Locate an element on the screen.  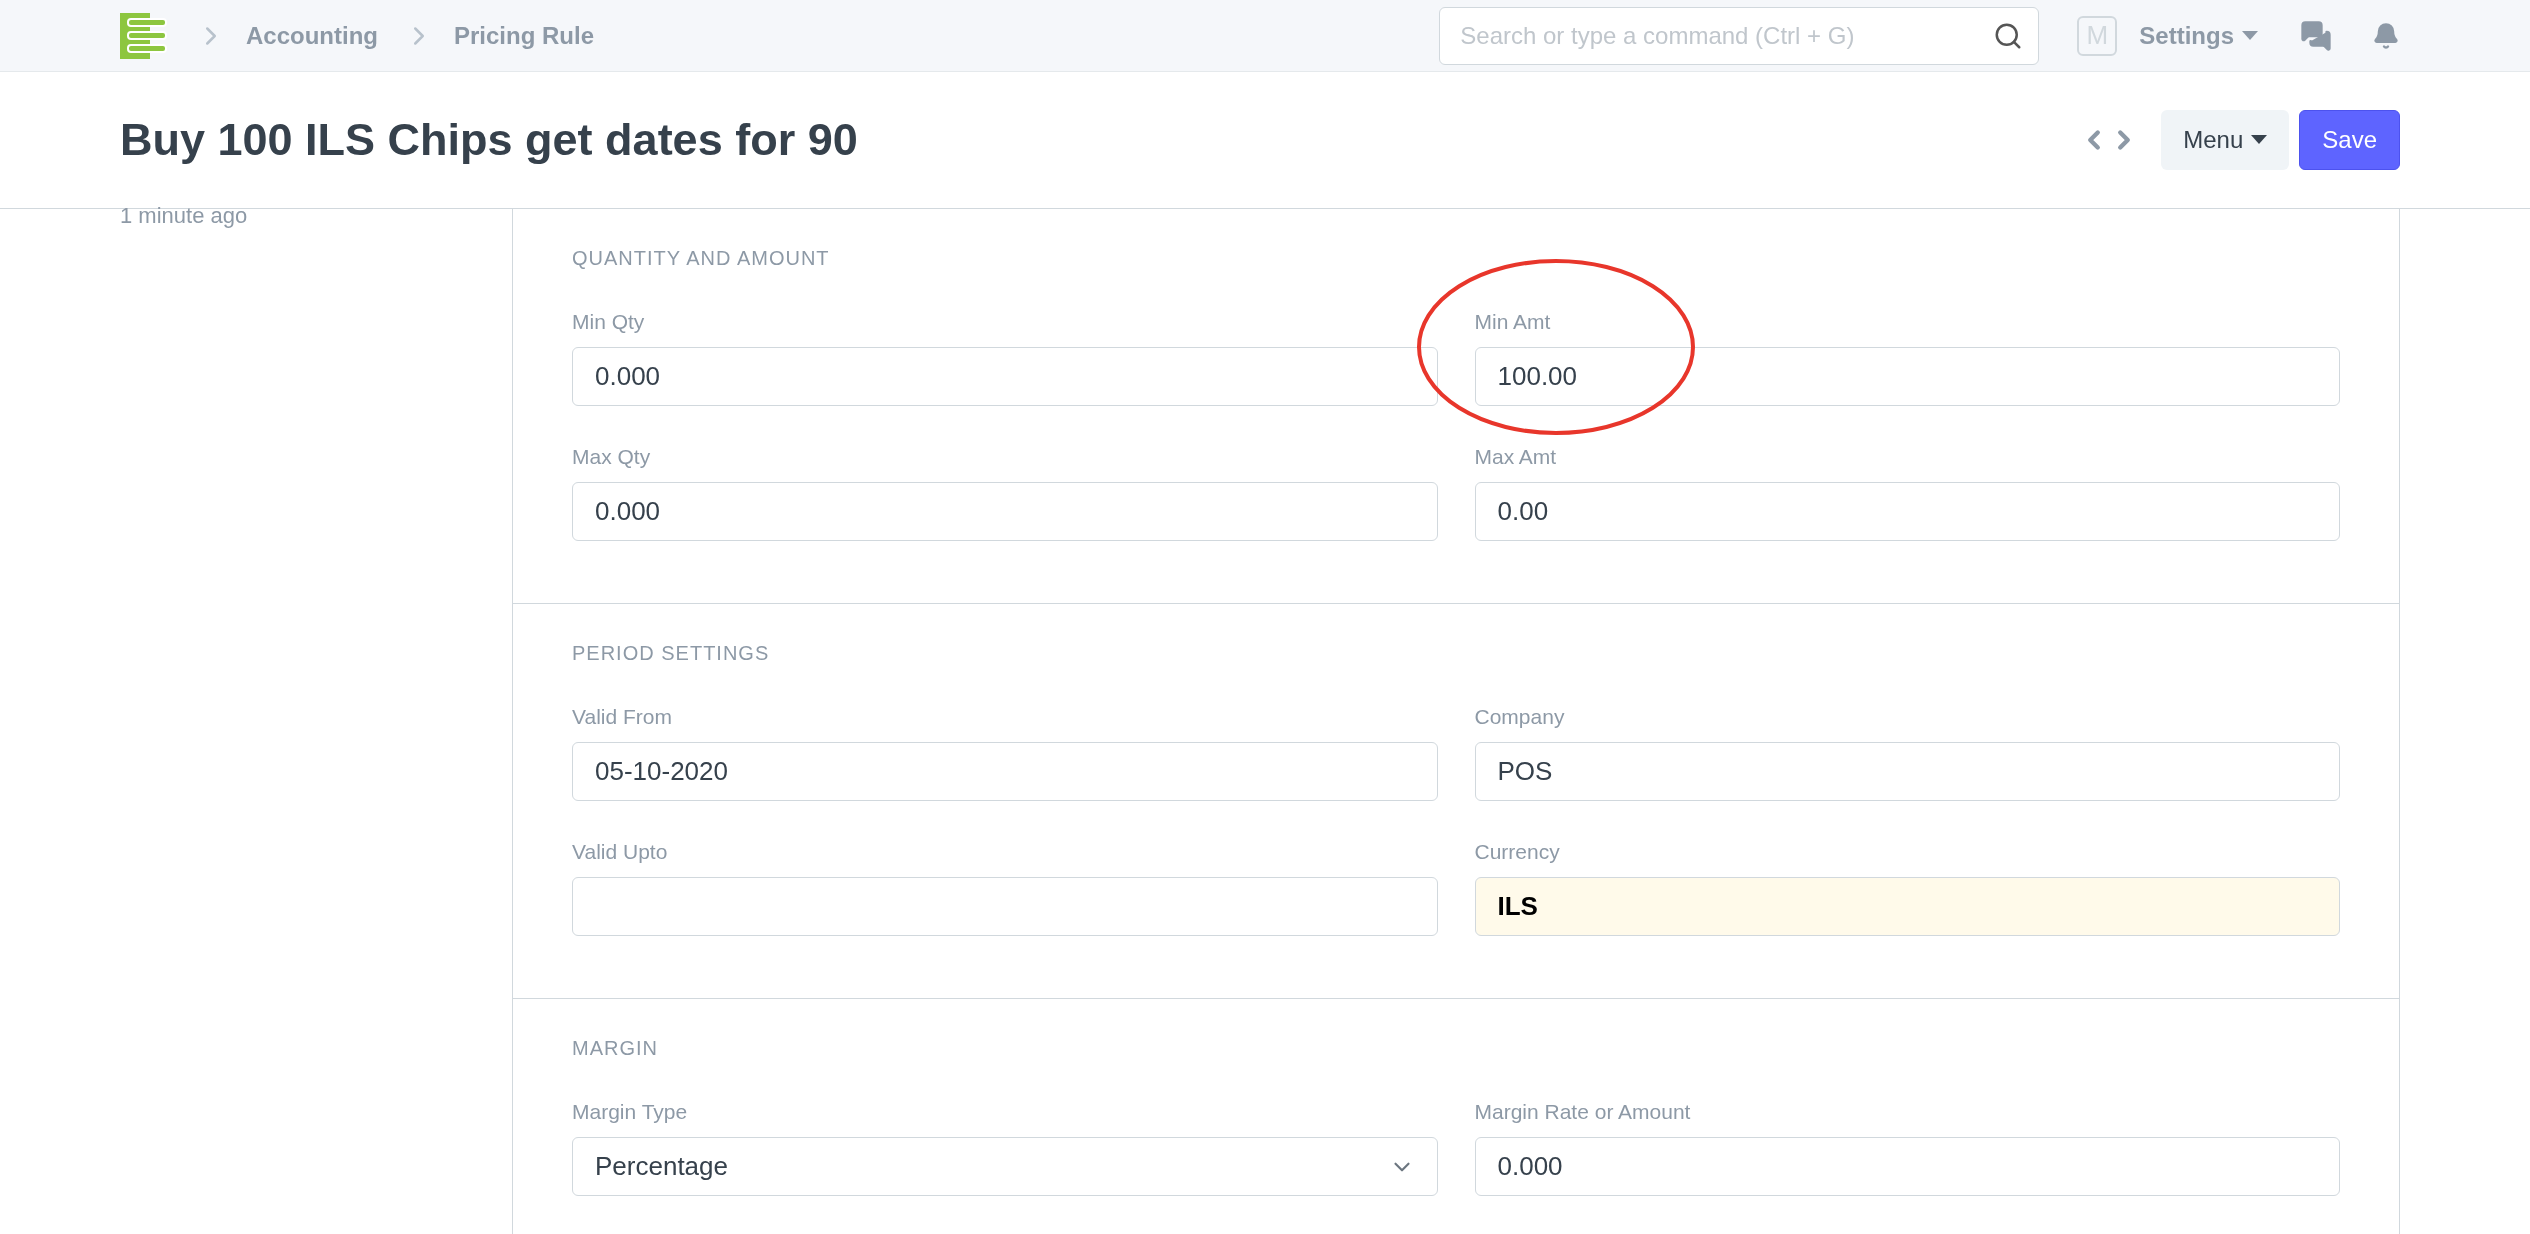
input-field: 100.00 is located at coordinates (1907, 376).